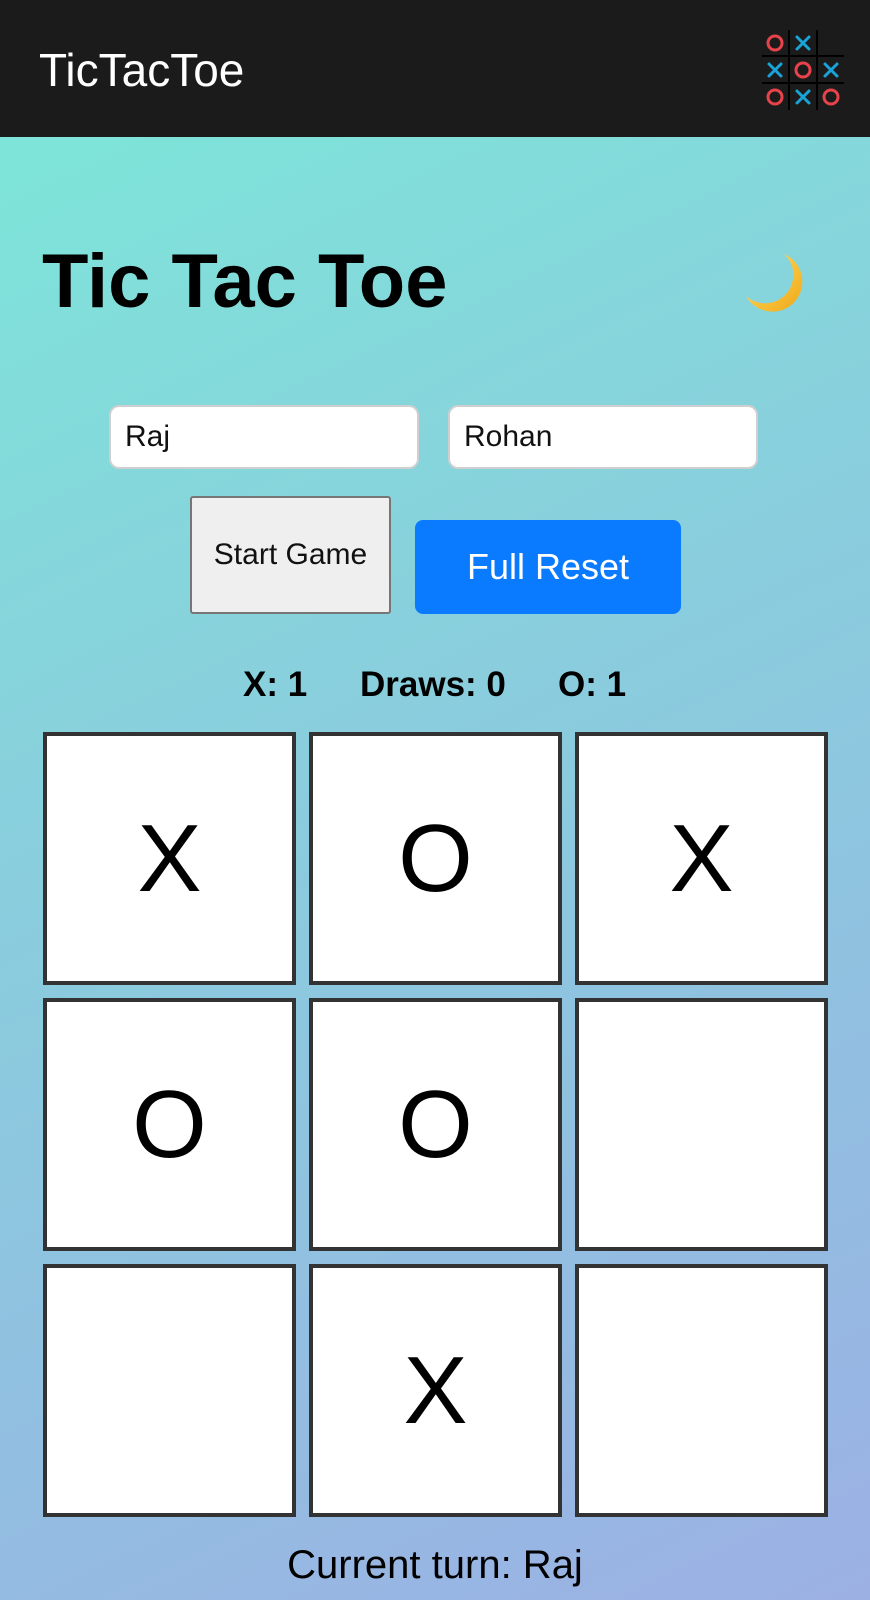 This screenshot has width=870, height=1600. I want to click on score-o: O: 1, so click(592, 684).